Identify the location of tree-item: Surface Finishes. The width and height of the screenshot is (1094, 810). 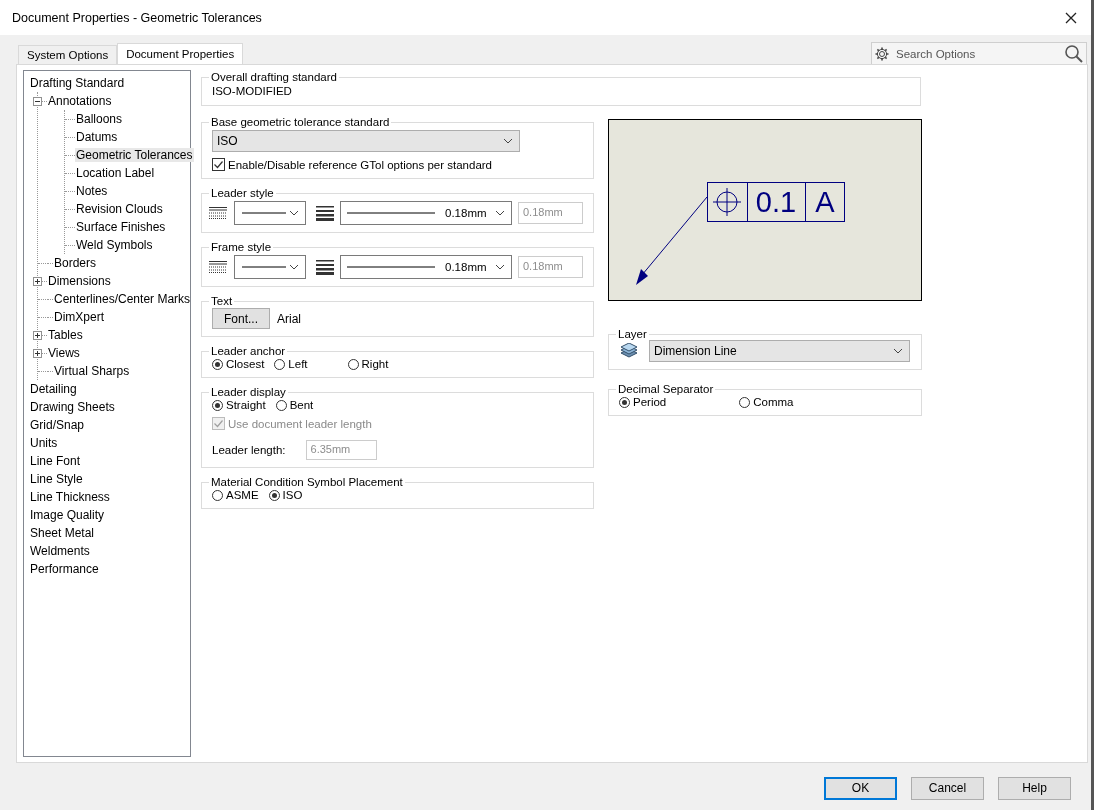
(121, 227).